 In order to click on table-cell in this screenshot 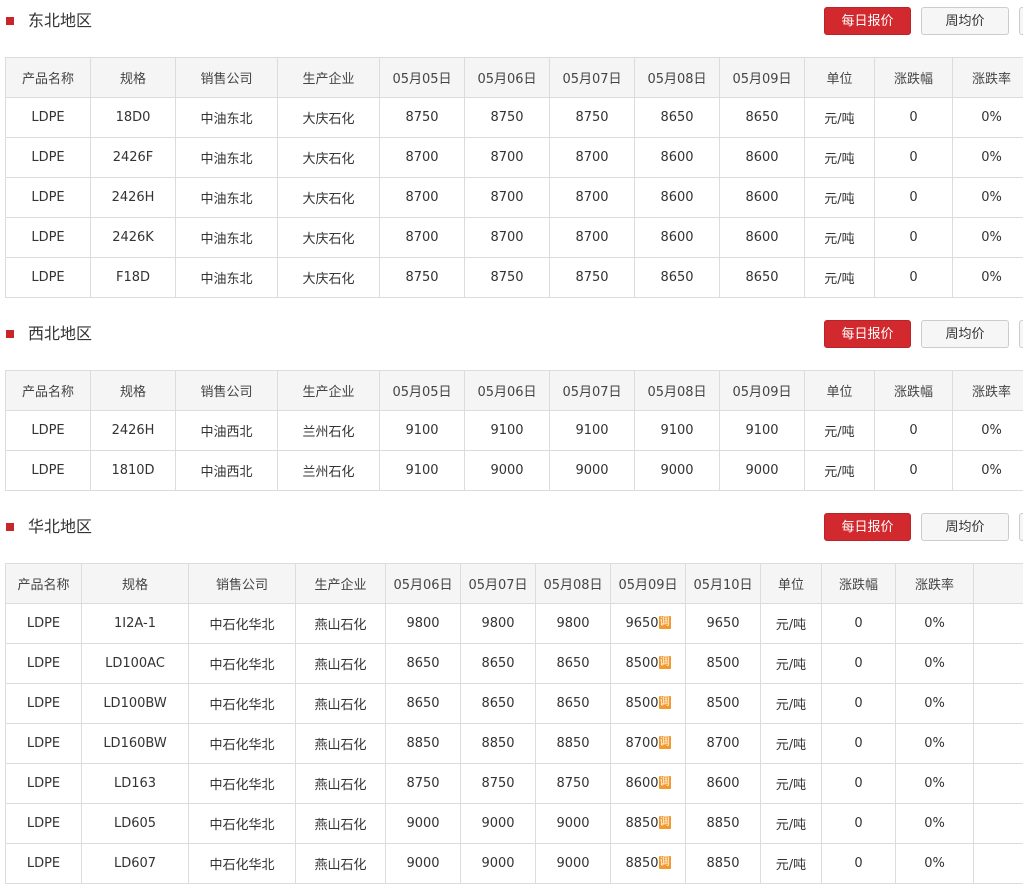, I will do `click(998, 784)`.